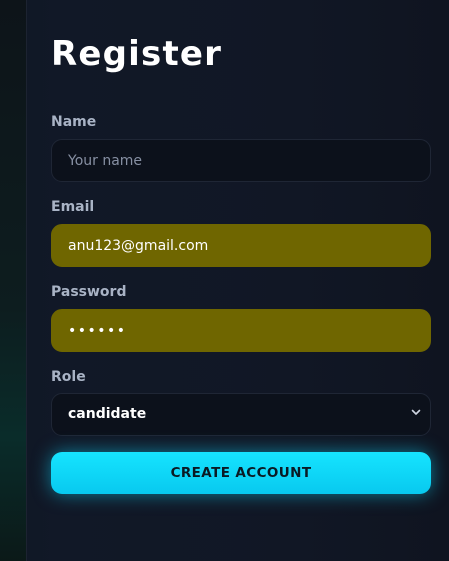 The width and height of the screenshot is (449, 561). What do you see at coordinates (241, 414) in the screenshot?
I see `role-select: candidate` at bounding box center [241, 414].